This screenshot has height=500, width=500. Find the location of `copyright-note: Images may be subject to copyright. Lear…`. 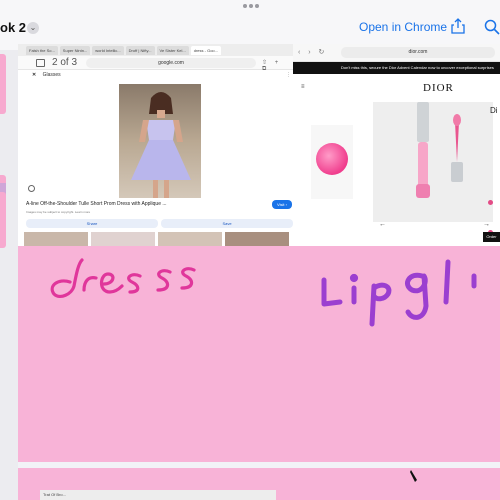

copyright-note: Images may be subject to copyright. Lear… is located at coordinates (58, 212).